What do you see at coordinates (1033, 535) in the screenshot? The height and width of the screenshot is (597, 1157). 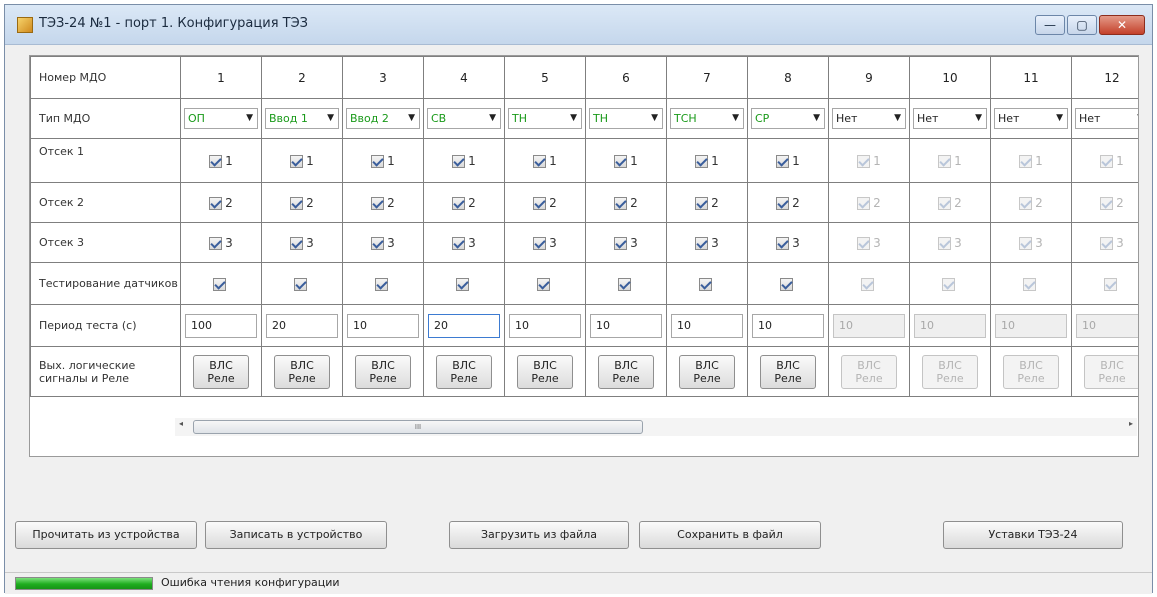 I see `settings-button: Уставки ТЭЗ-24` at bounding box center [1033, 535].